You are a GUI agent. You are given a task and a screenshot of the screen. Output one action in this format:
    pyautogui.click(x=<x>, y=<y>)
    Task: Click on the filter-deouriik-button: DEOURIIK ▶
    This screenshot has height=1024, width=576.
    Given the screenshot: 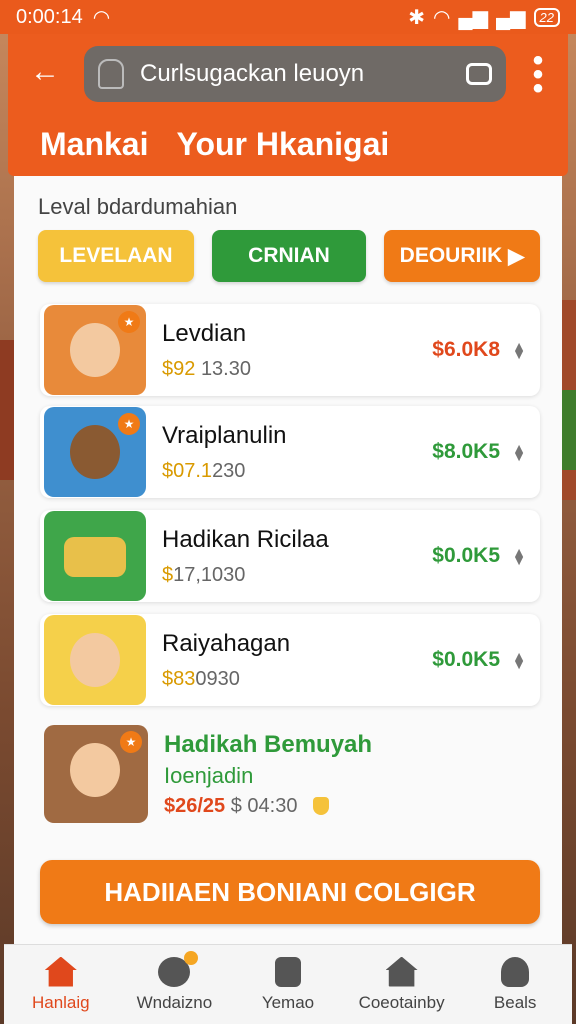 What is the action you would take?
    pyautogui.click(x=462, y=256)
    